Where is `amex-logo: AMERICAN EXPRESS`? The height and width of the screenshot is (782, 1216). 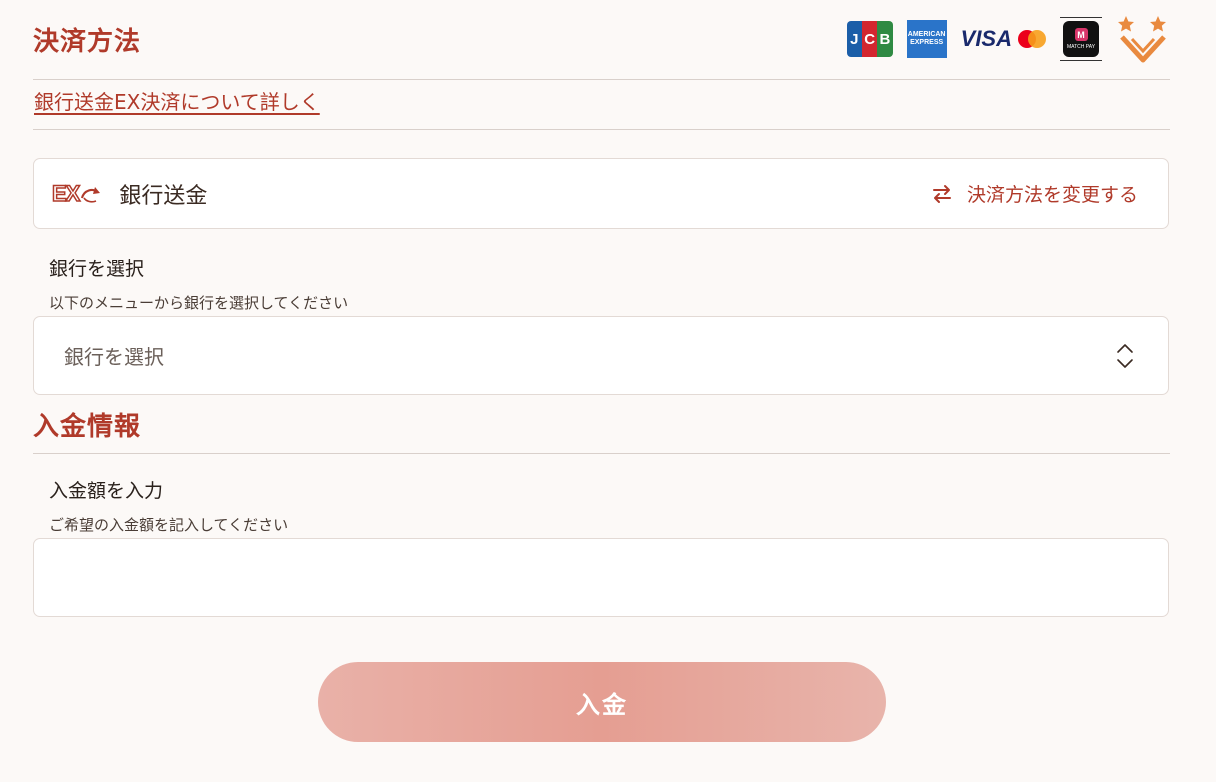 amex-logo: AMERICAN EXPRESS is located at coordinates (926, 39).